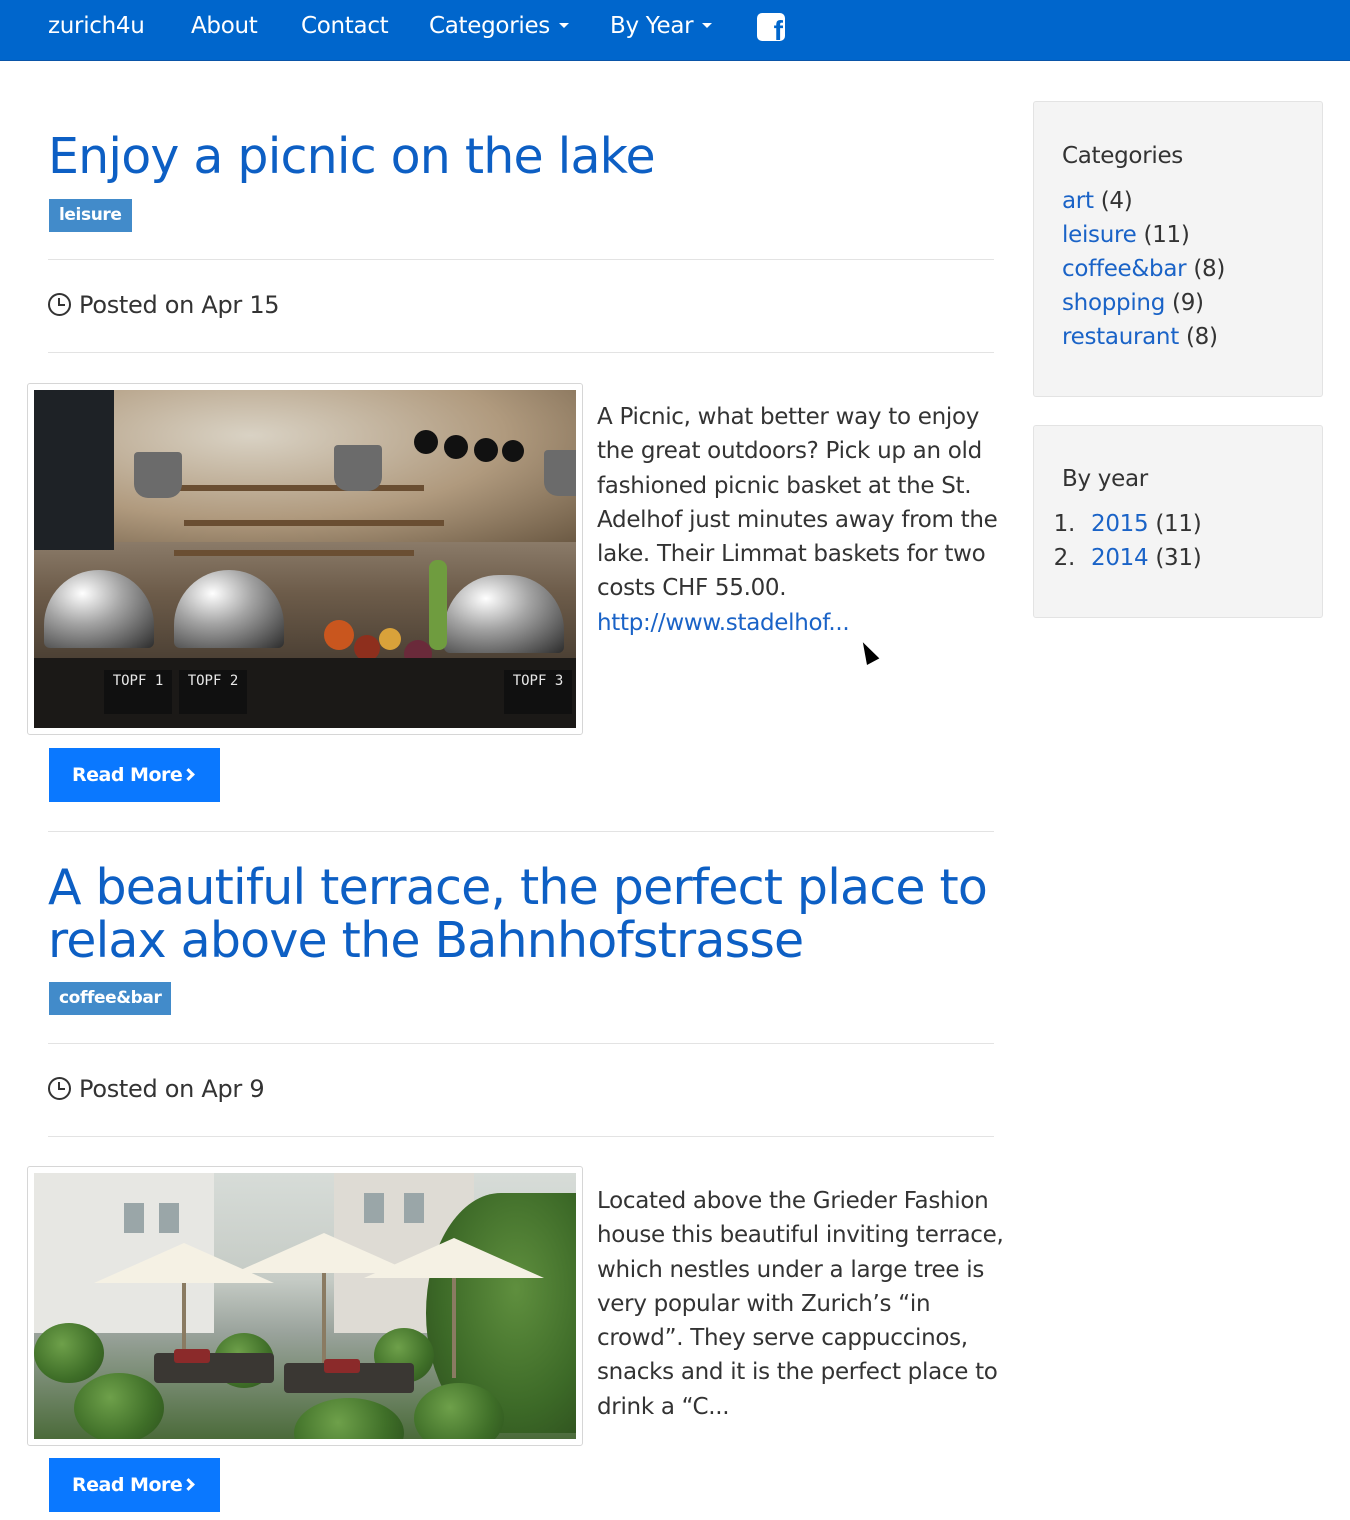  Describe the element at coordinates (1116, 201) in the screenshot. I see `category-count: (4)` at that location.